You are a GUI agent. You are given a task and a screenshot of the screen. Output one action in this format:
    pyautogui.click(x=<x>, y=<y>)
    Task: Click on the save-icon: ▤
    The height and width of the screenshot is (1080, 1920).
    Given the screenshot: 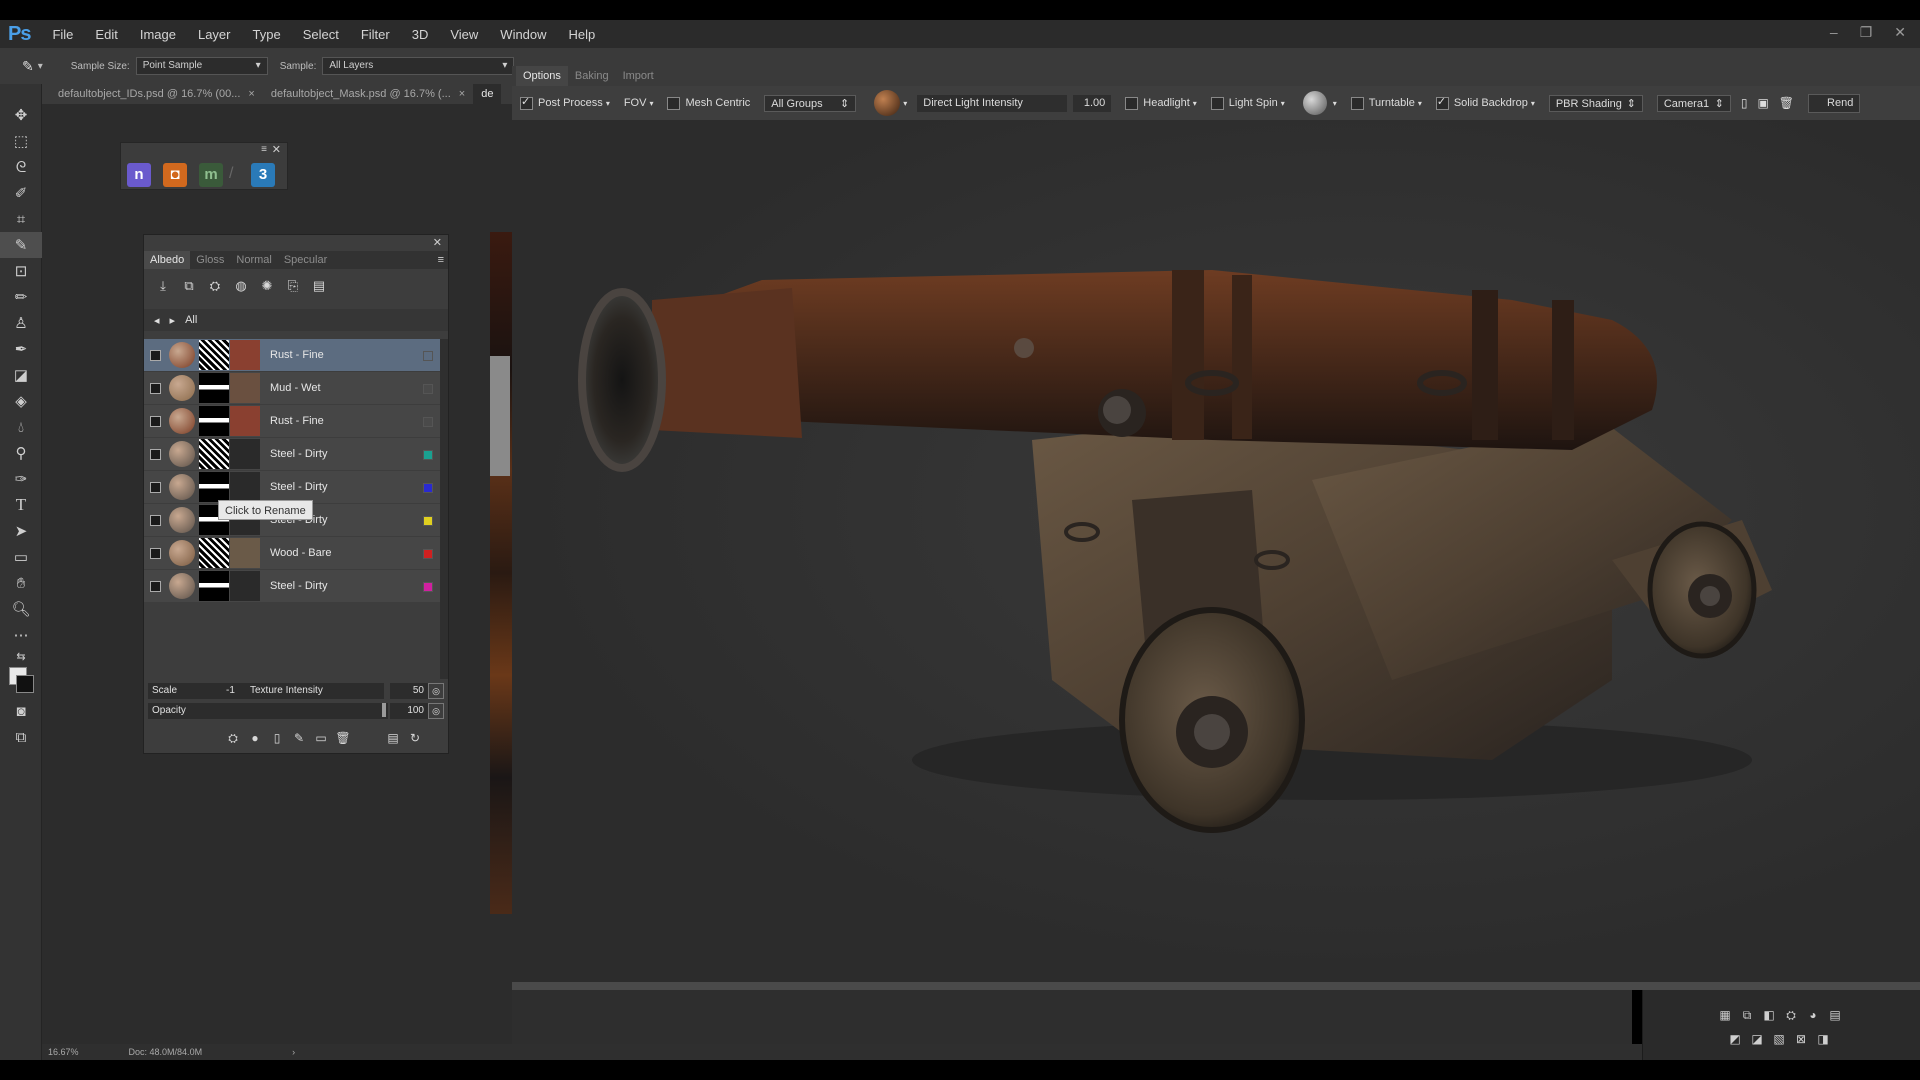 What is the action you would take?
    pyautogui.click(x=393, y=738)
    